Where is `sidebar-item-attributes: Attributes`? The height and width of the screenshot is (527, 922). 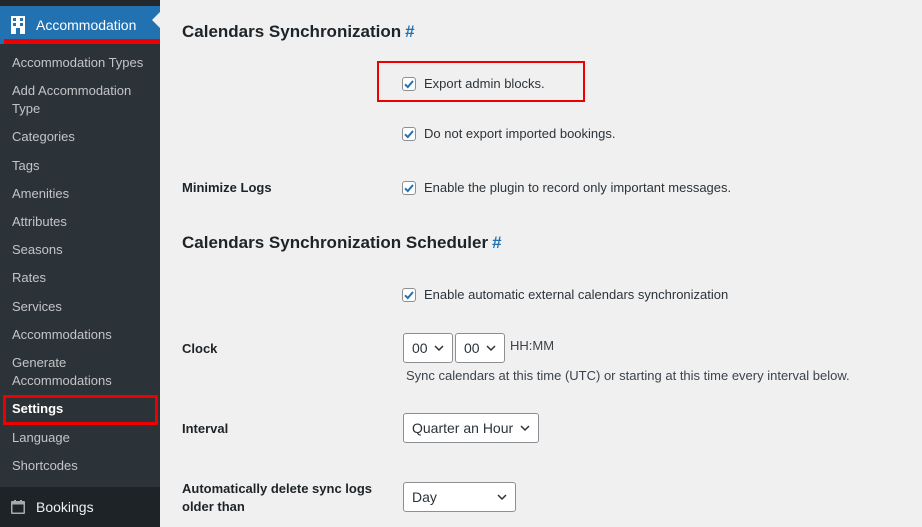
sidebar-item-attributes: Attributes is located at coordinates (82, 222).